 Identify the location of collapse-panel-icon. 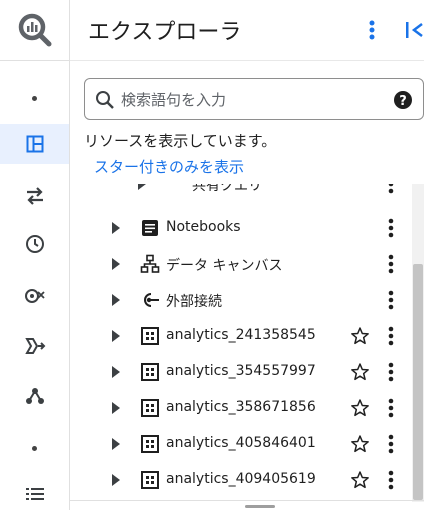
(414, 30).